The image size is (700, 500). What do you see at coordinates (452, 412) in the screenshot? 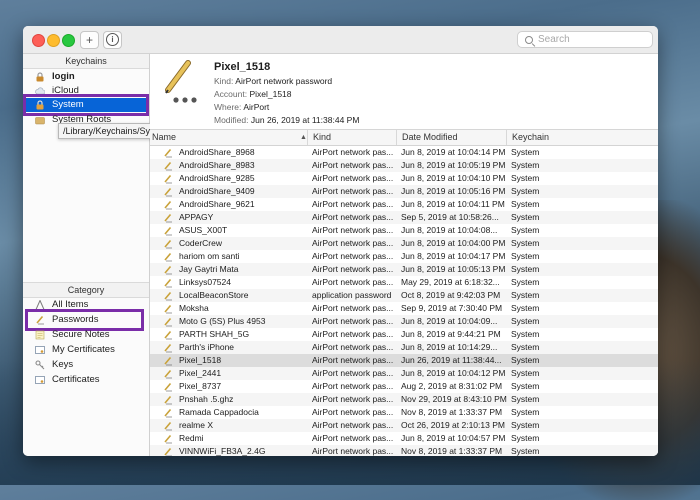
I see `cell-date-modified: Nov 8, 2019 at 1:33:37 PM` at bounding box center [452, 412].